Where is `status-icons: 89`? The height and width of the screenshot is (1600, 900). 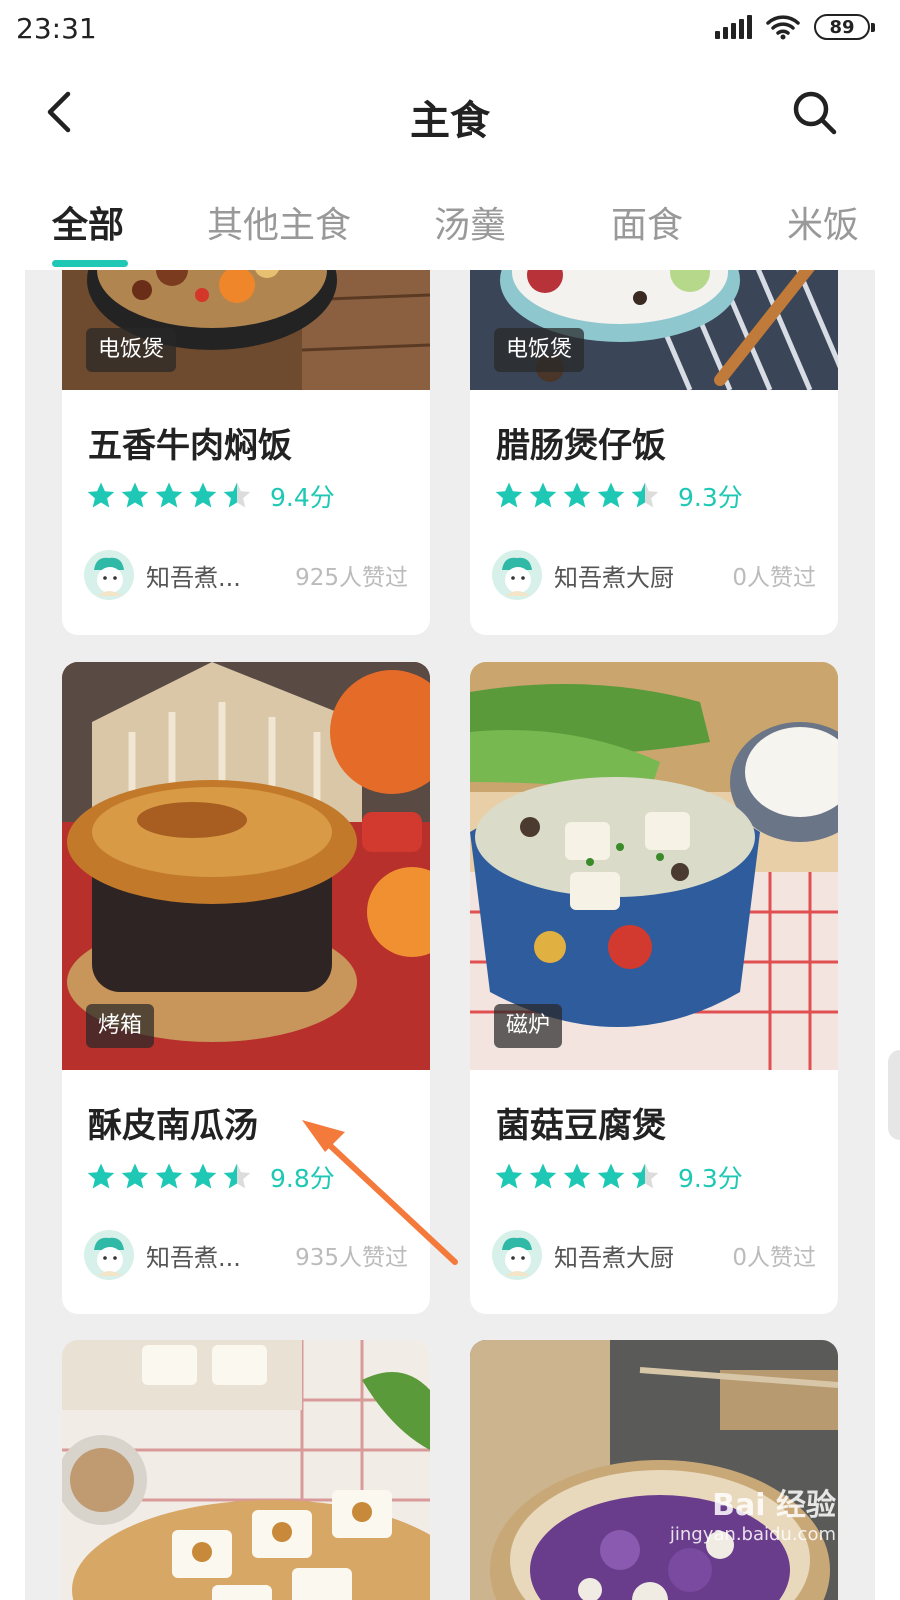
status-icons: 89 is located at coordinates (795, 27).